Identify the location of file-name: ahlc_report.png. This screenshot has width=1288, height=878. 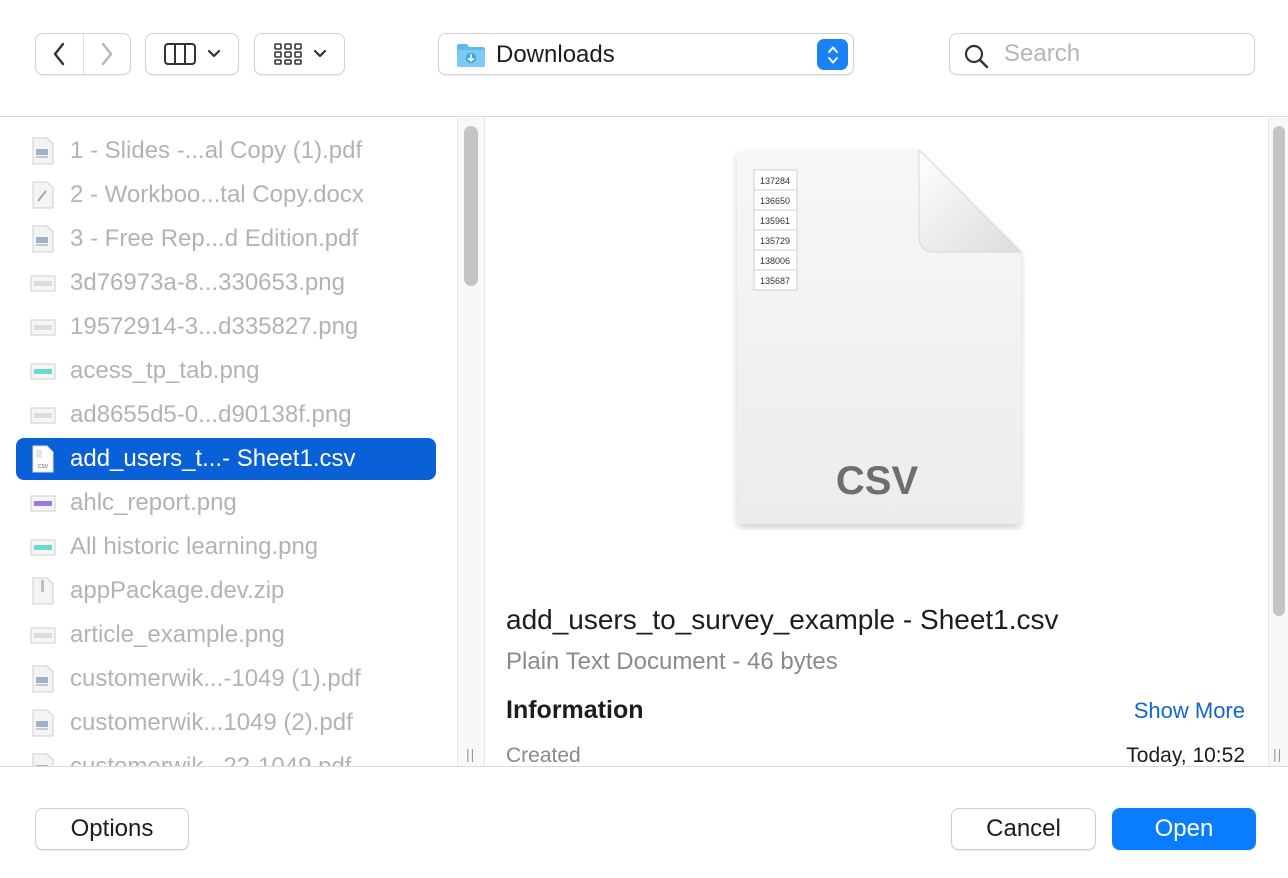
(153, 502).